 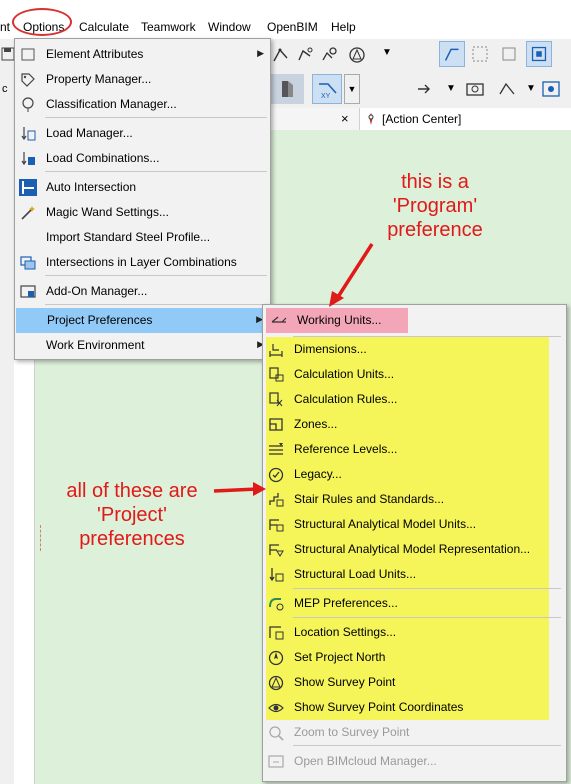 I want to click on annotation-arrows, so click(x=293, y=369).